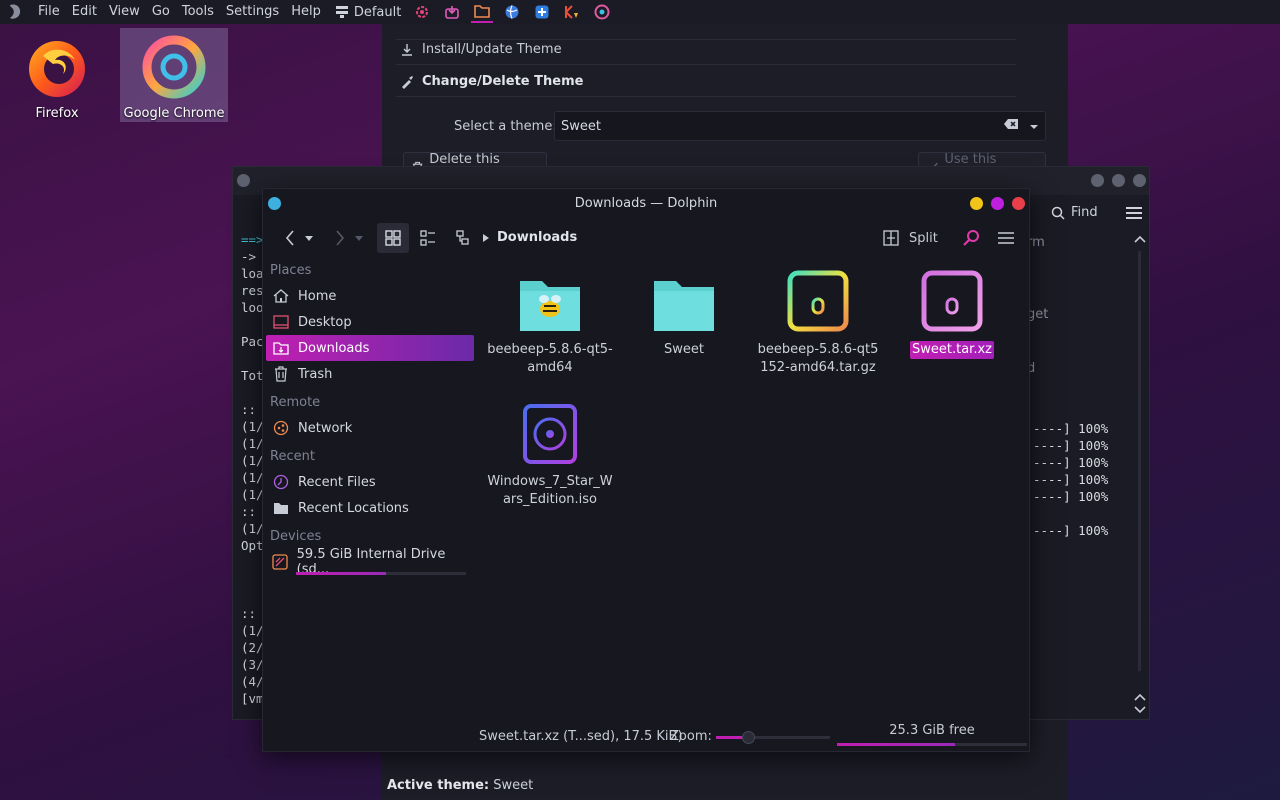 Image resolution: width=1280 pixels, height=800 pixels. Describe the element at coordinates (706, 39) in the screenshot. I see `divider` at that location.